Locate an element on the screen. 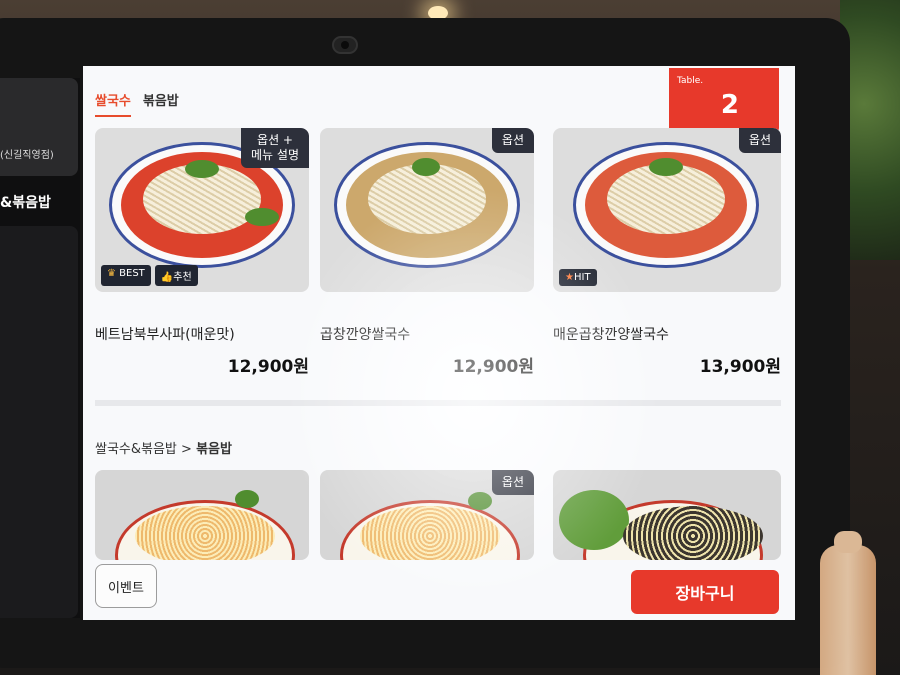  category-tabs: 쌀국수 볶음밥 is located at coordinates (137, 103).